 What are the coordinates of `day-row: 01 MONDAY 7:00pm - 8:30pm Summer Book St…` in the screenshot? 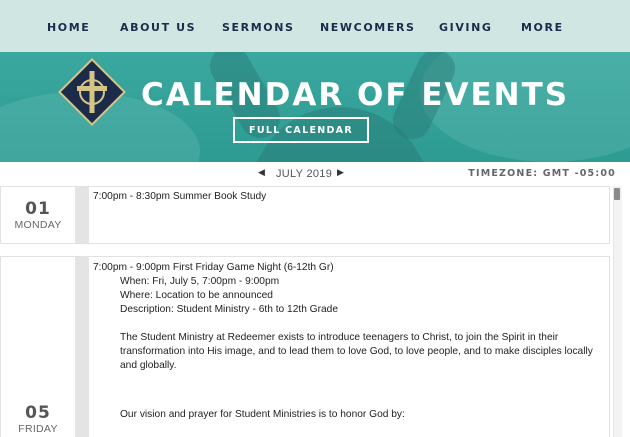 It's located at (305, 215).